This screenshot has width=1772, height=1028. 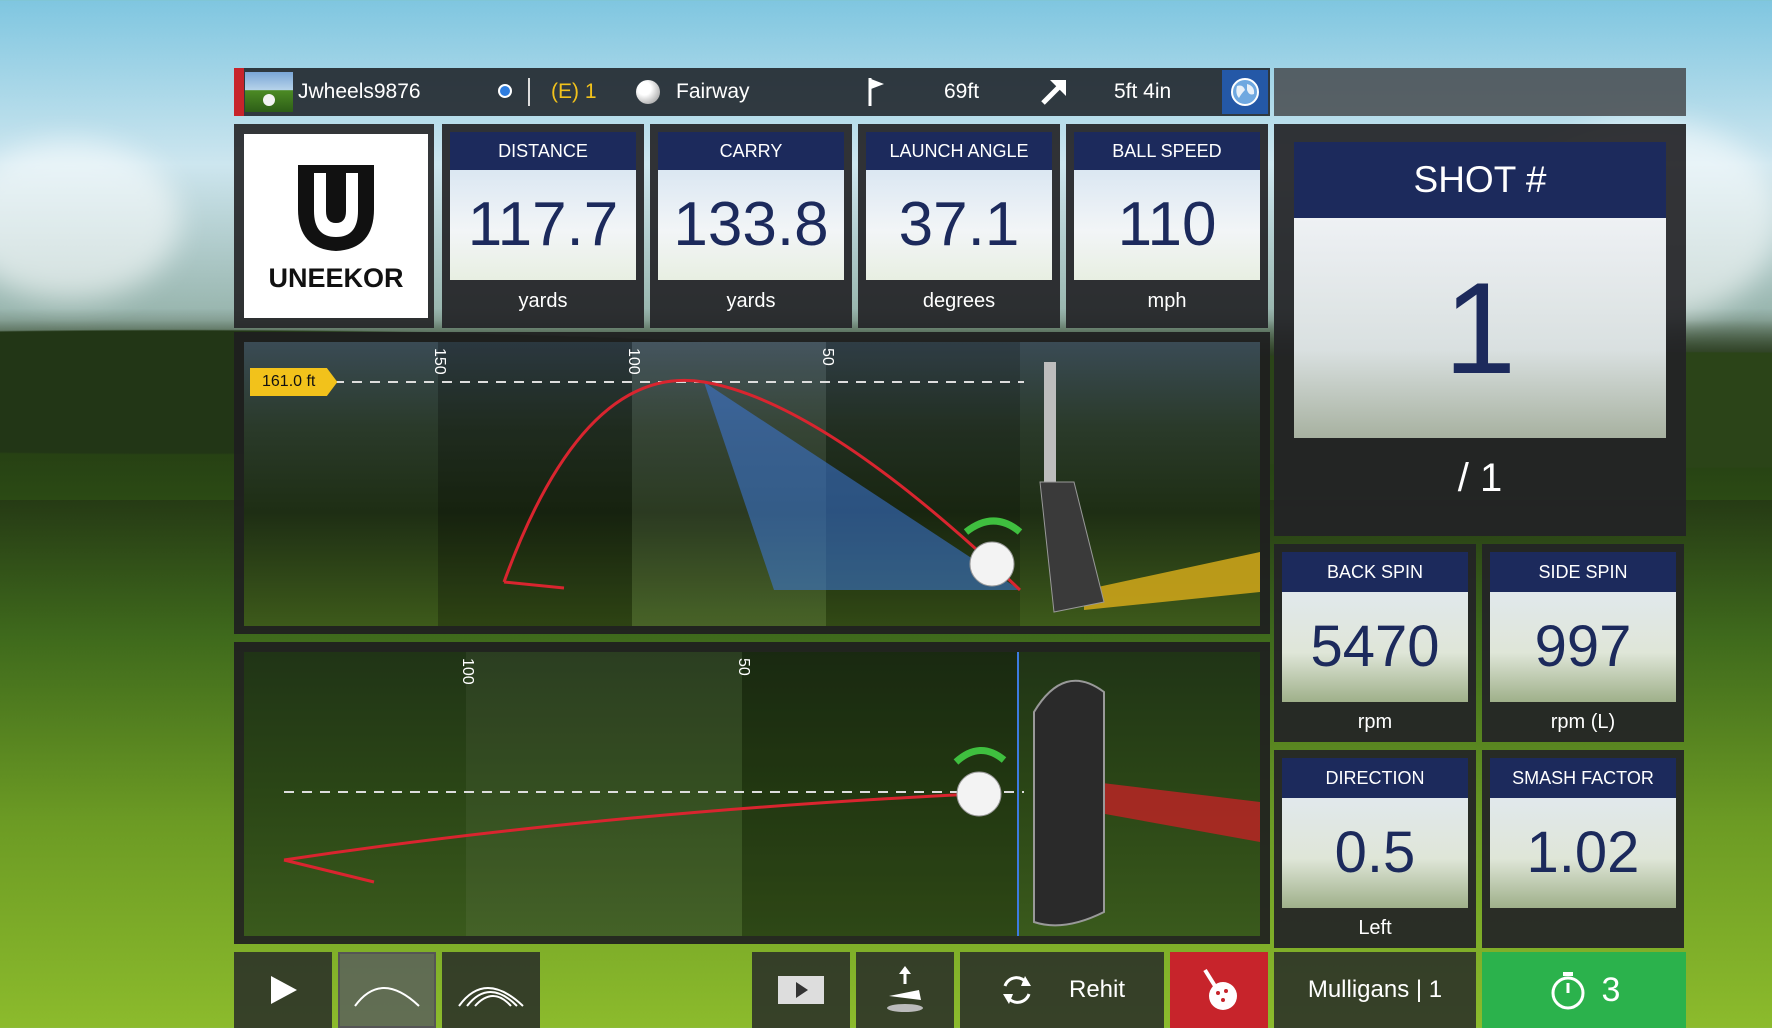 I want to click on shot-timer-button: 3, so click(x=1584, y=990).